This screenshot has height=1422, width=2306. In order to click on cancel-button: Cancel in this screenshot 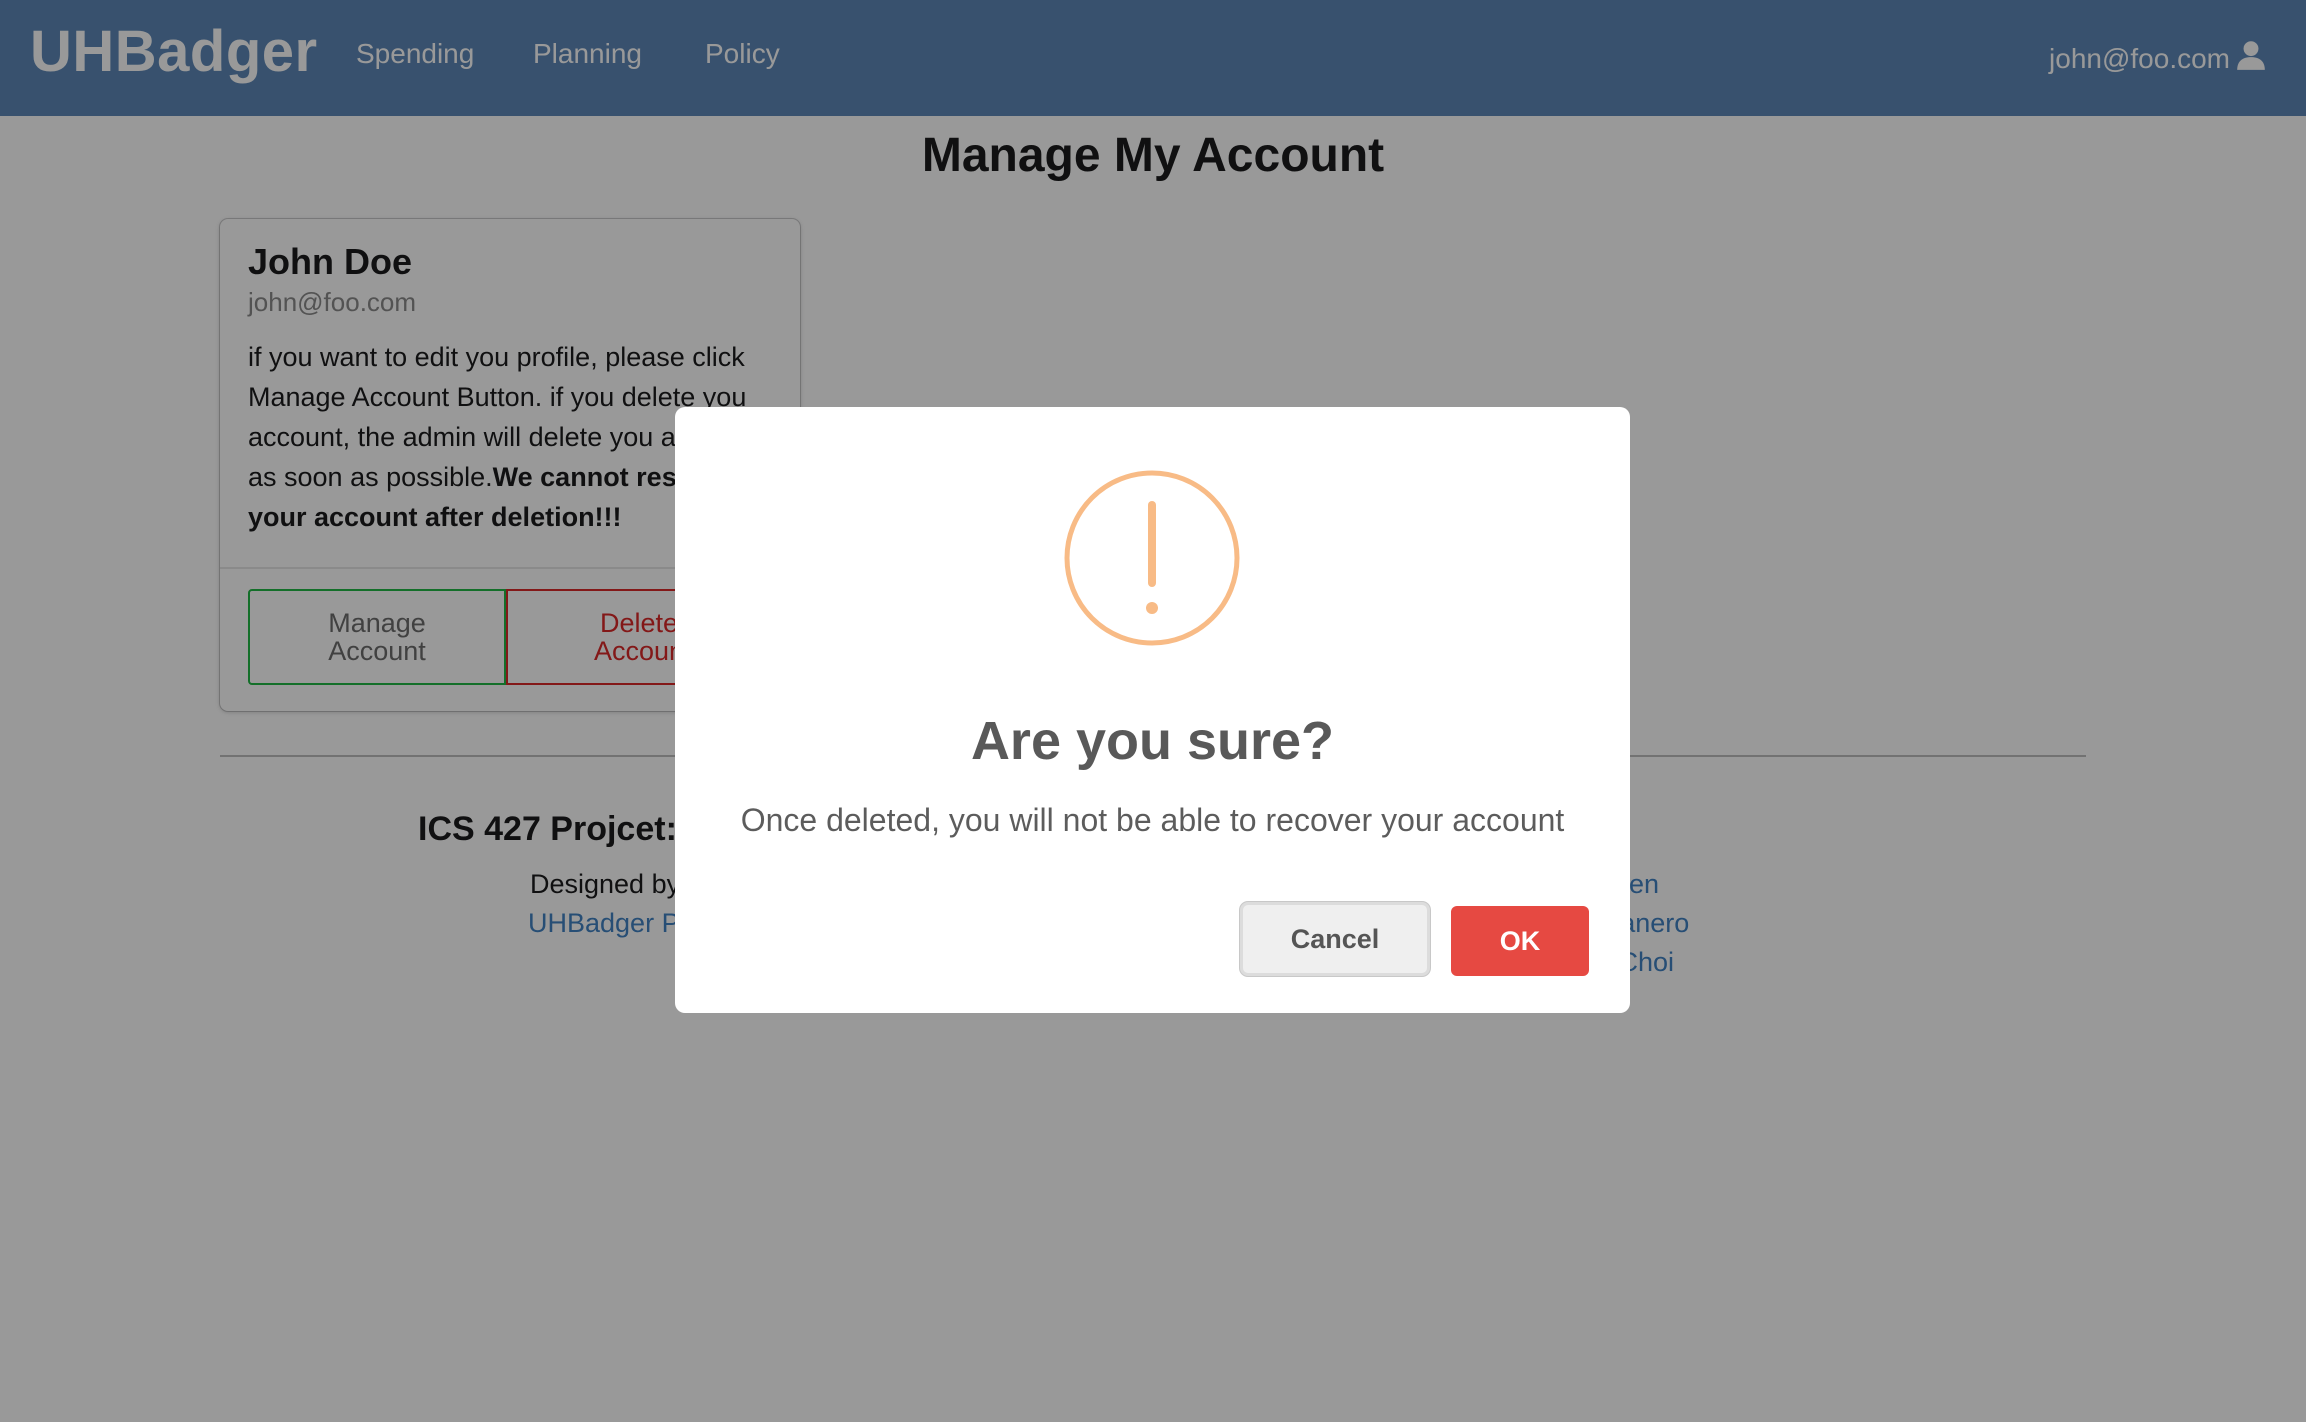, I will do `click(1335, 939)`.